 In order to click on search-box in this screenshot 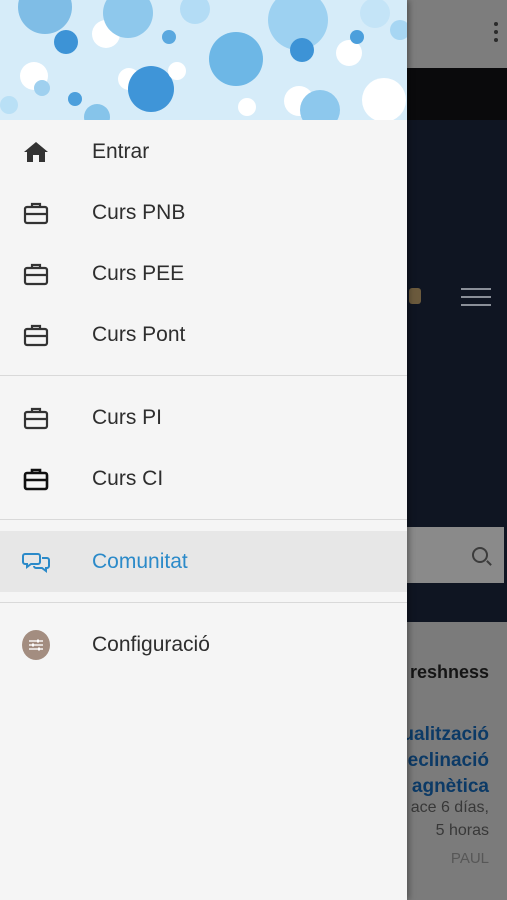, I will do `click(452, 555)`.